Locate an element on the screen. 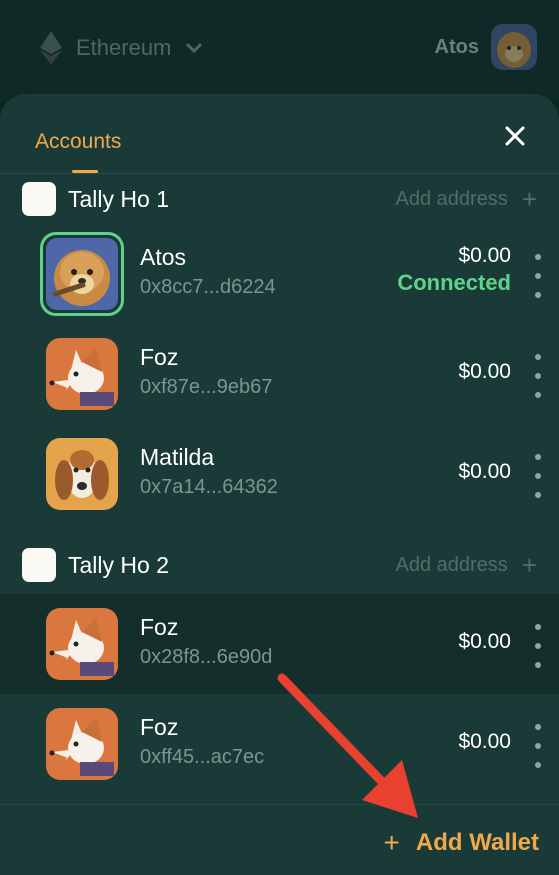 Image resolution: width=559 pixels, height=875 pixels. wallet-group-header: Tally Ho 2 Add address + is located at coordinates (279, 565).